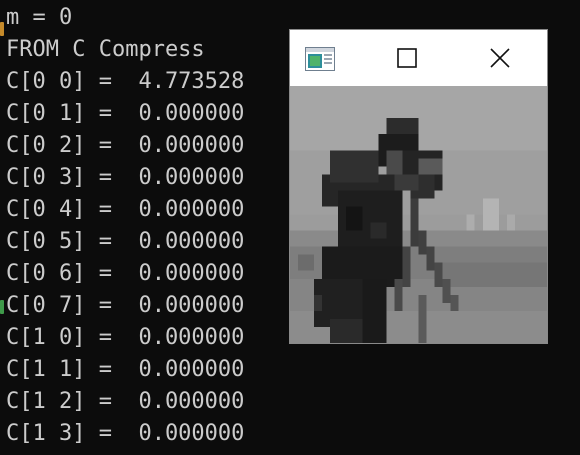 The width and height of the screenshot is (580, 455). What do you see at coordinates (125, 401) in the screenshot?
I see `console-line: C[1 2] = 0.000000` at bounding box center [125, 401].